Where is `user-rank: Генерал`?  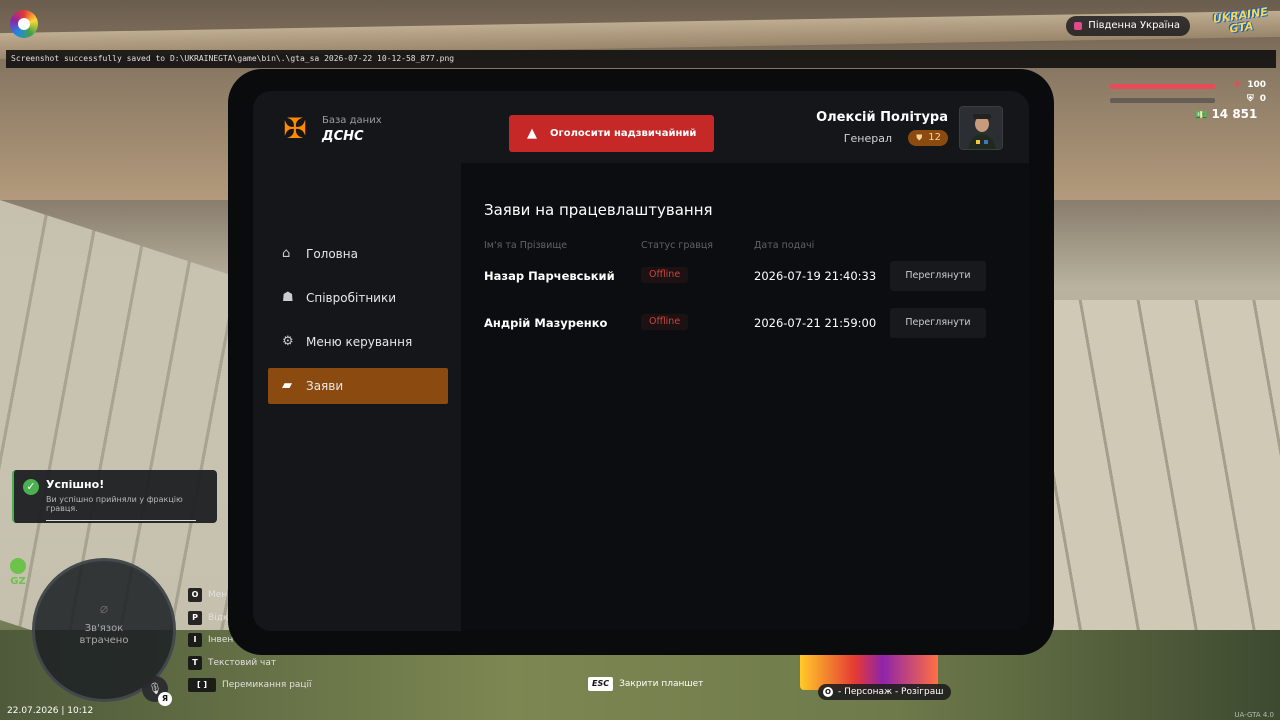 user-rank: Генерал is located at coordinates (867, 138).